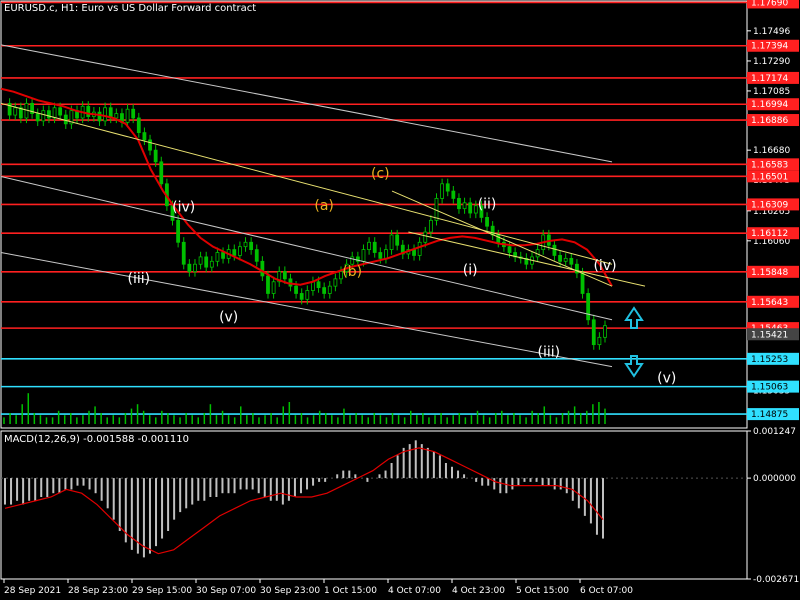 This screenshot has height=600, width=800. Describe the element at coordinates (183, 208) in the screenshot. I see `wave-label: (iv)` at that location.